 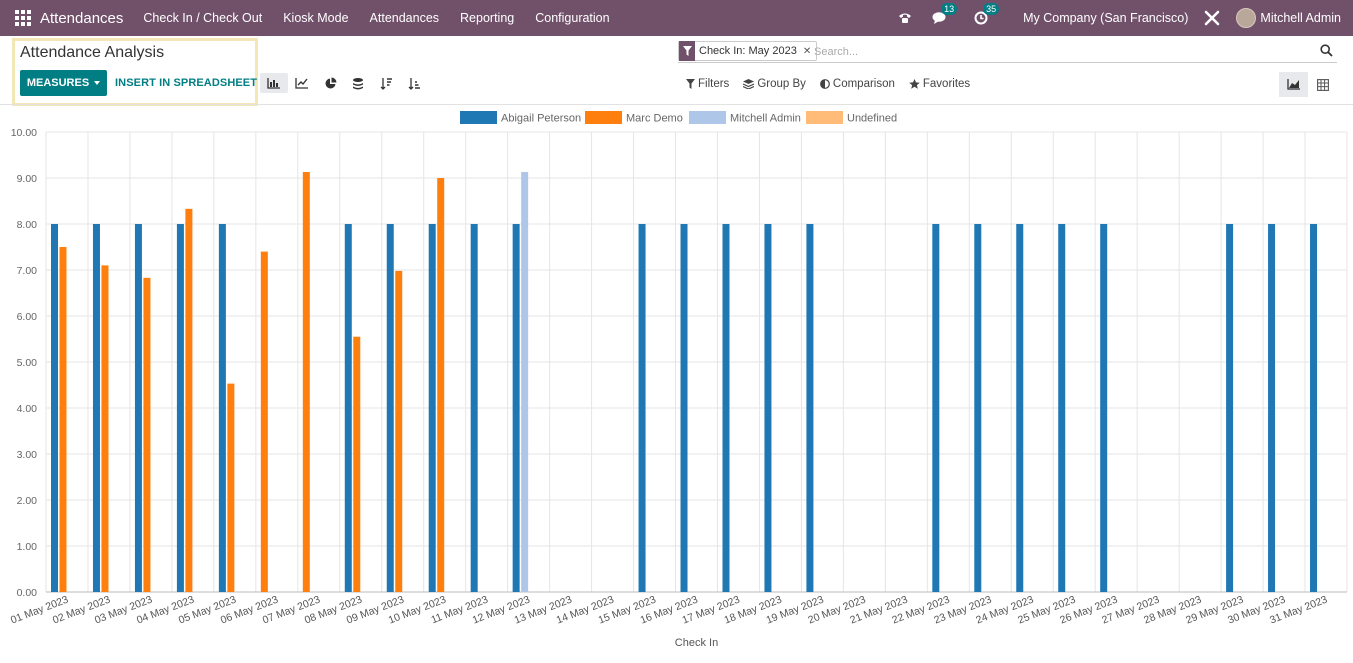 I want to click on graph-tools, so click(x=344, y=83).